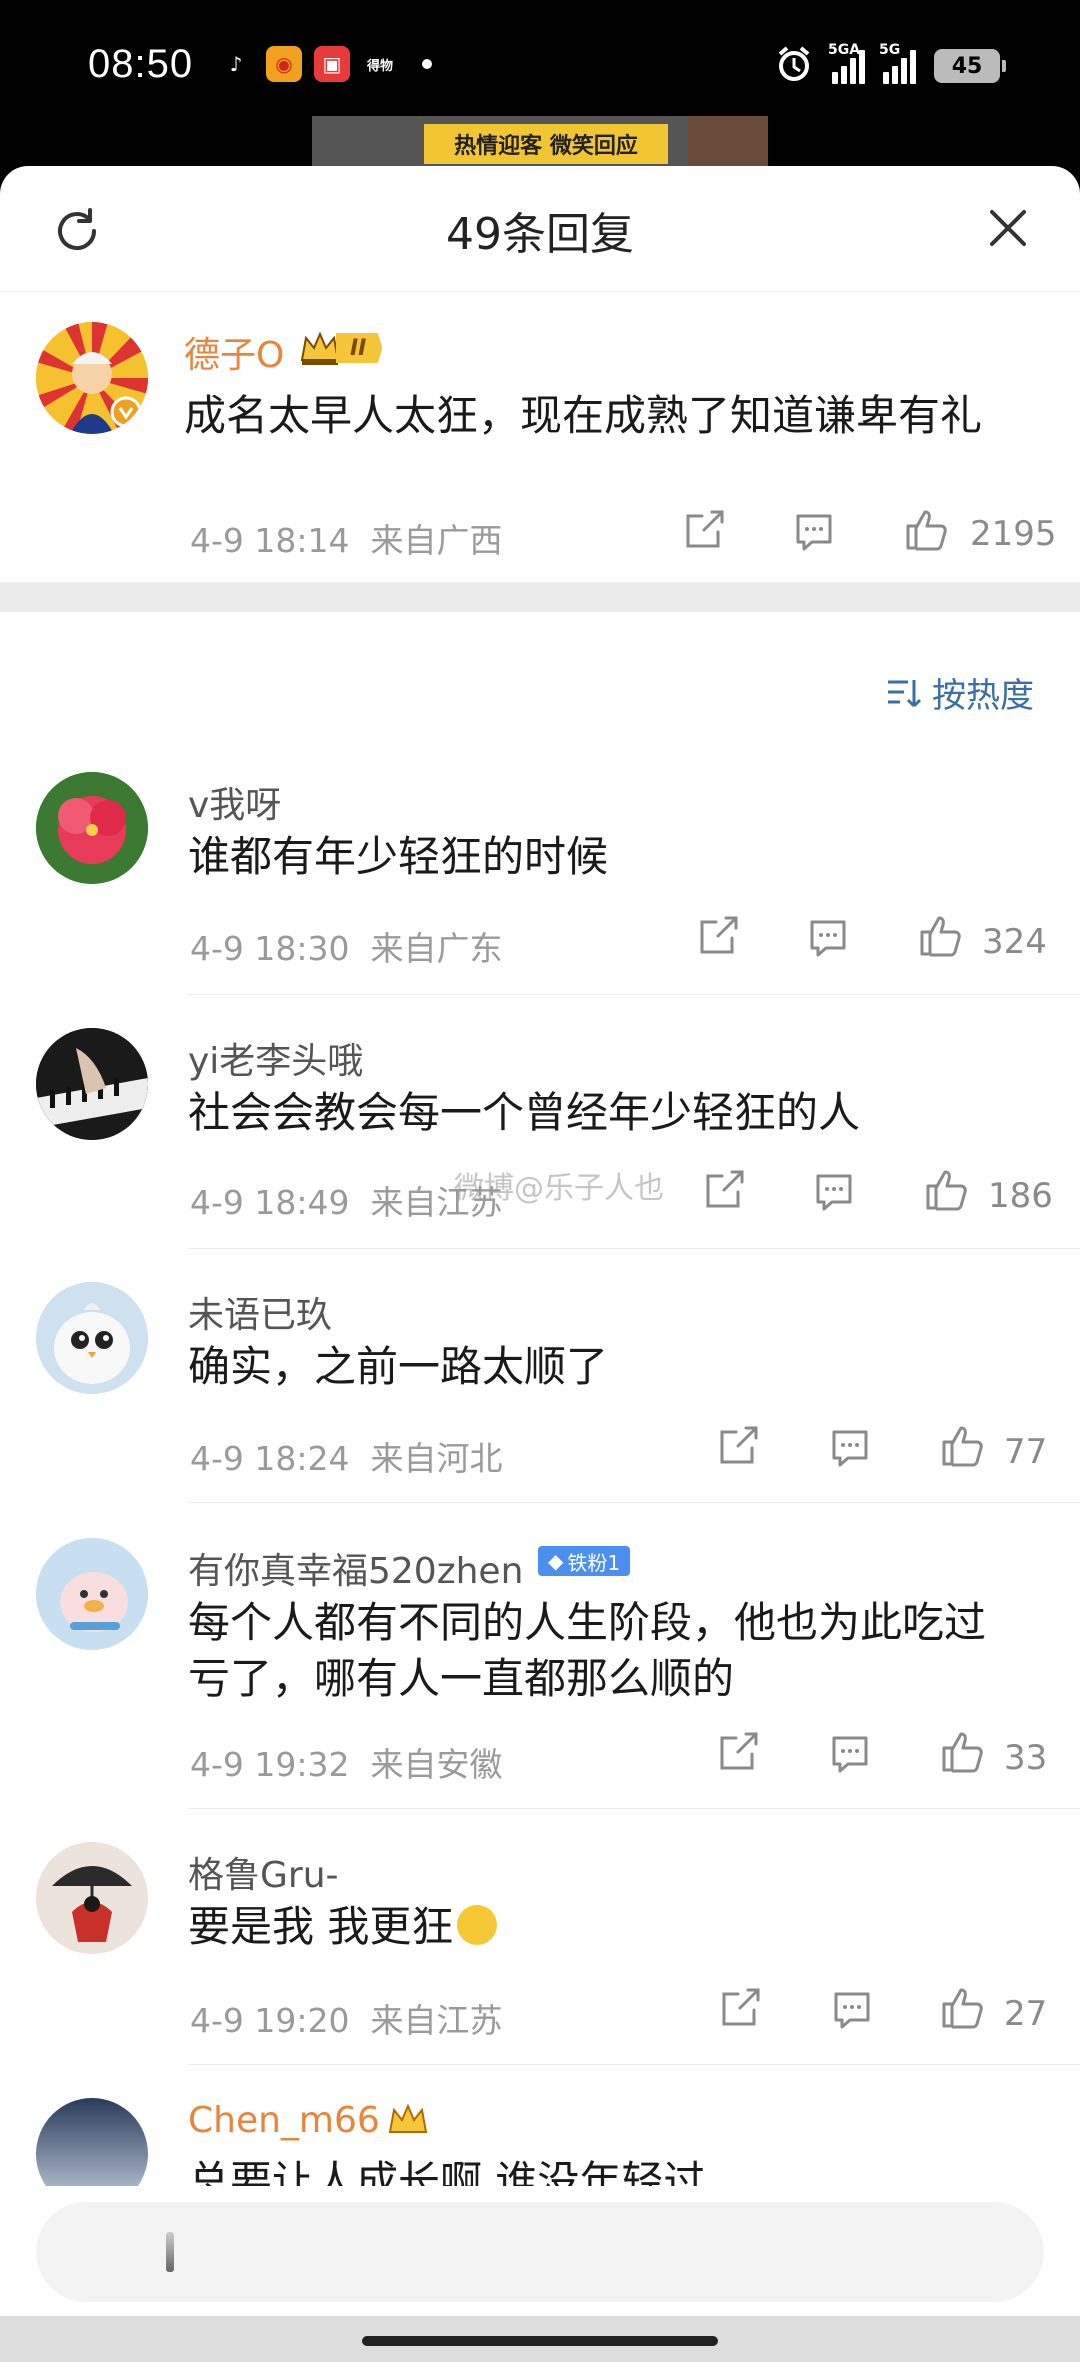  What do you see at coordinates (1026, 1452) in the screenshot?
I see `reply-likes: 77` at bounding box center [1026, 1452].